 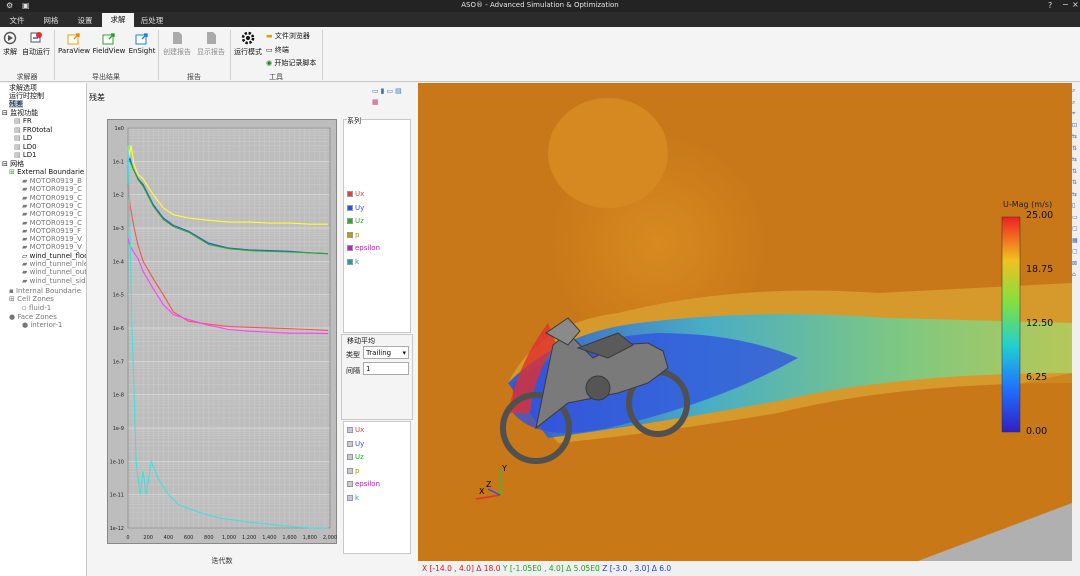 I want to click on ma-legend-item-Uz: Uz, so click(x=355, y=457).